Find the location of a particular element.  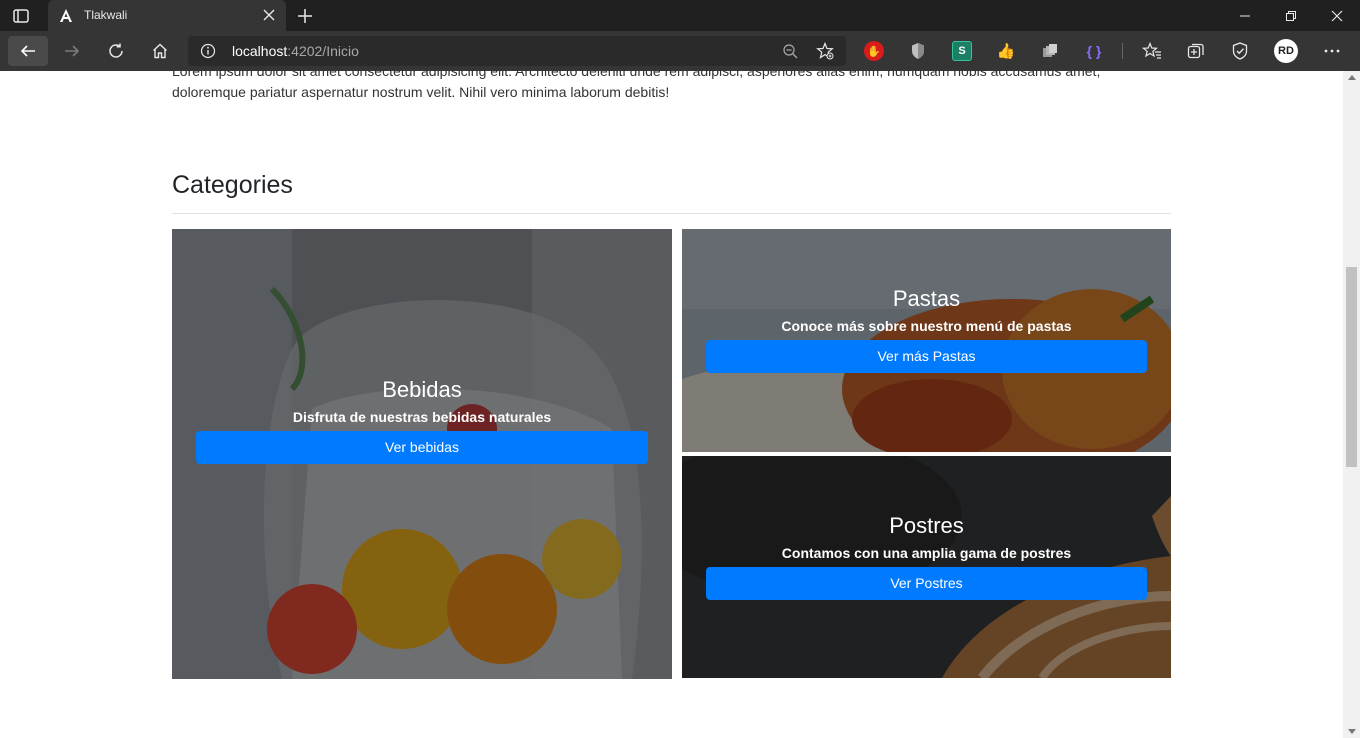

refresh-icon is located at coordinates (116, 50).